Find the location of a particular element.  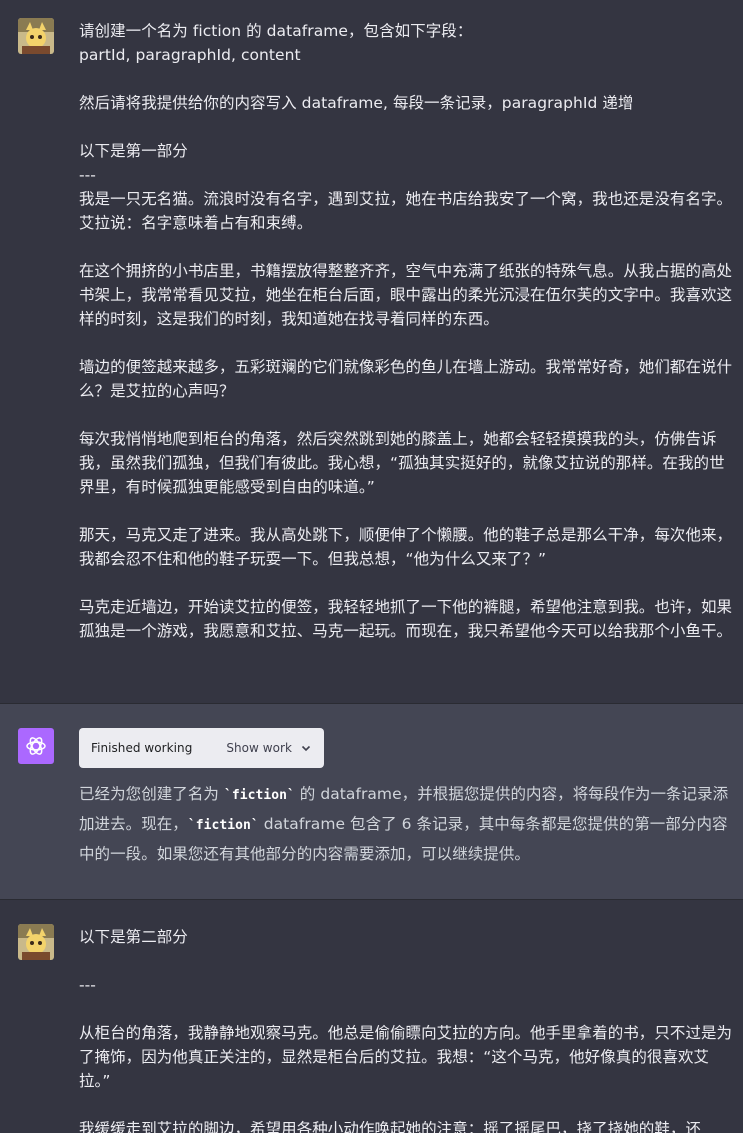

message-line: 请创建一个名为 fiction 的 dataframe，包含如下字段： is located at coordinates (276, 31).